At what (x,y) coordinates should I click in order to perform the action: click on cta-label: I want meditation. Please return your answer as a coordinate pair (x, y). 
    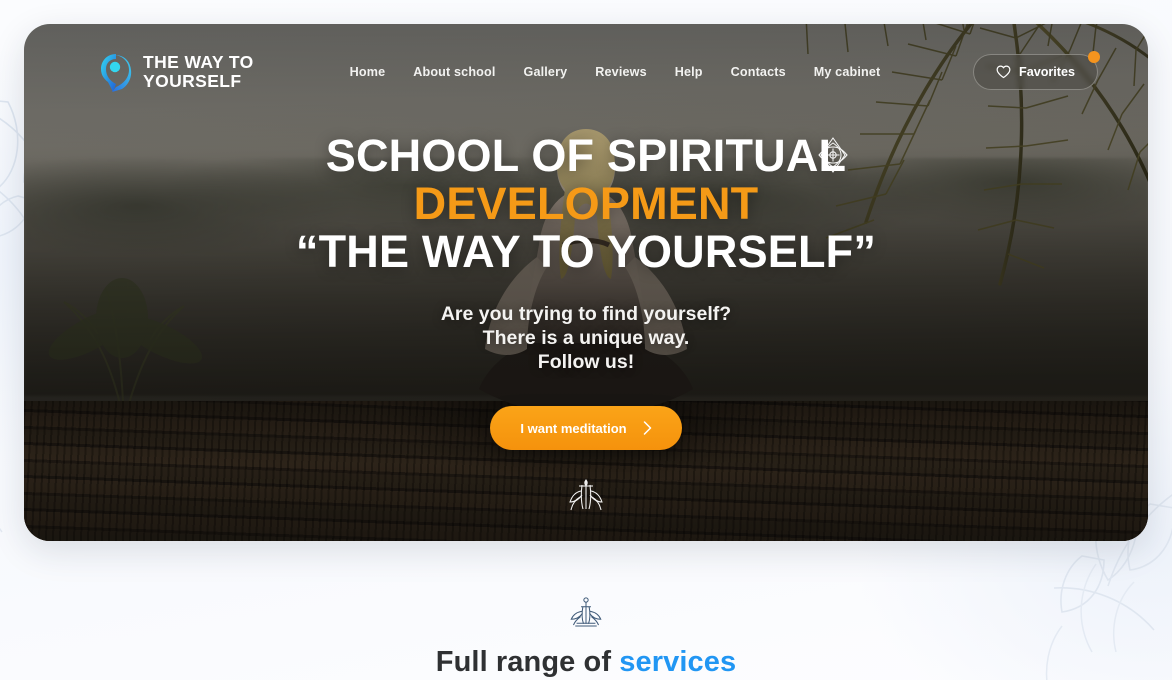
    Looking at the image, I should click on (573, 428).